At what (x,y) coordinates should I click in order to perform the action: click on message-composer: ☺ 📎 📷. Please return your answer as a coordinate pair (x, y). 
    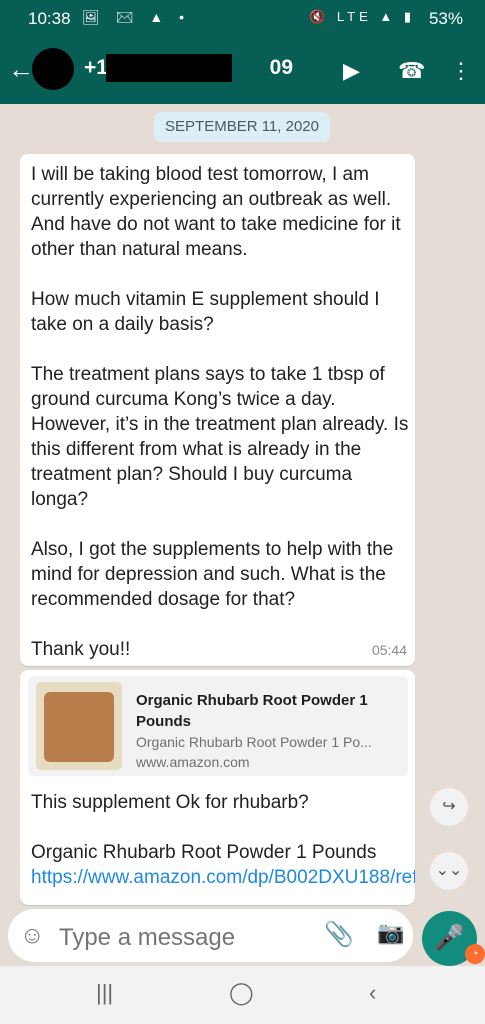
    Looking at the image, I should click on (210, 935).